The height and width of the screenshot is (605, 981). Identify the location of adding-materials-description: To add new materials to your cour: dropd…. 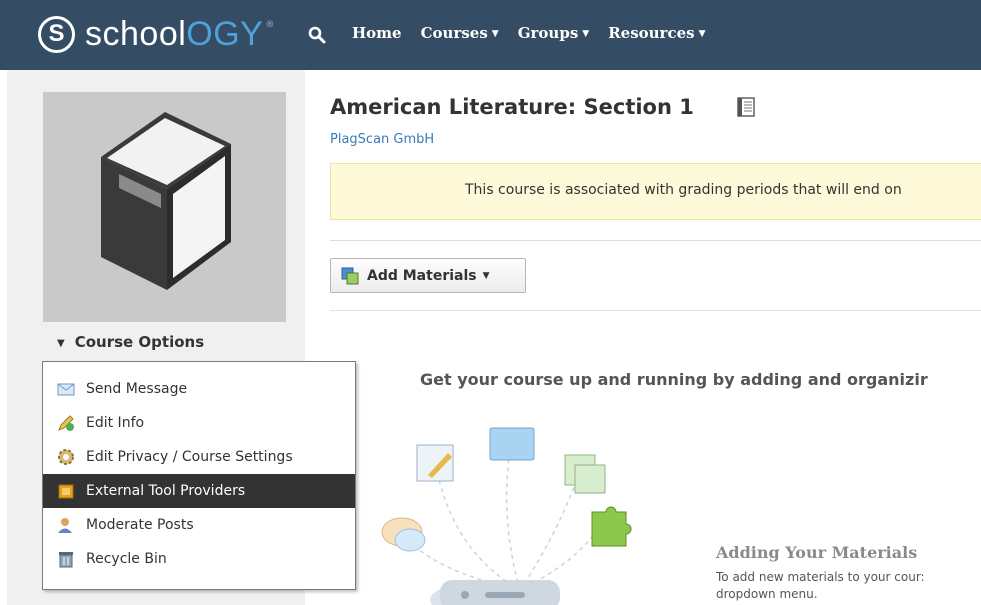
(848, 586).